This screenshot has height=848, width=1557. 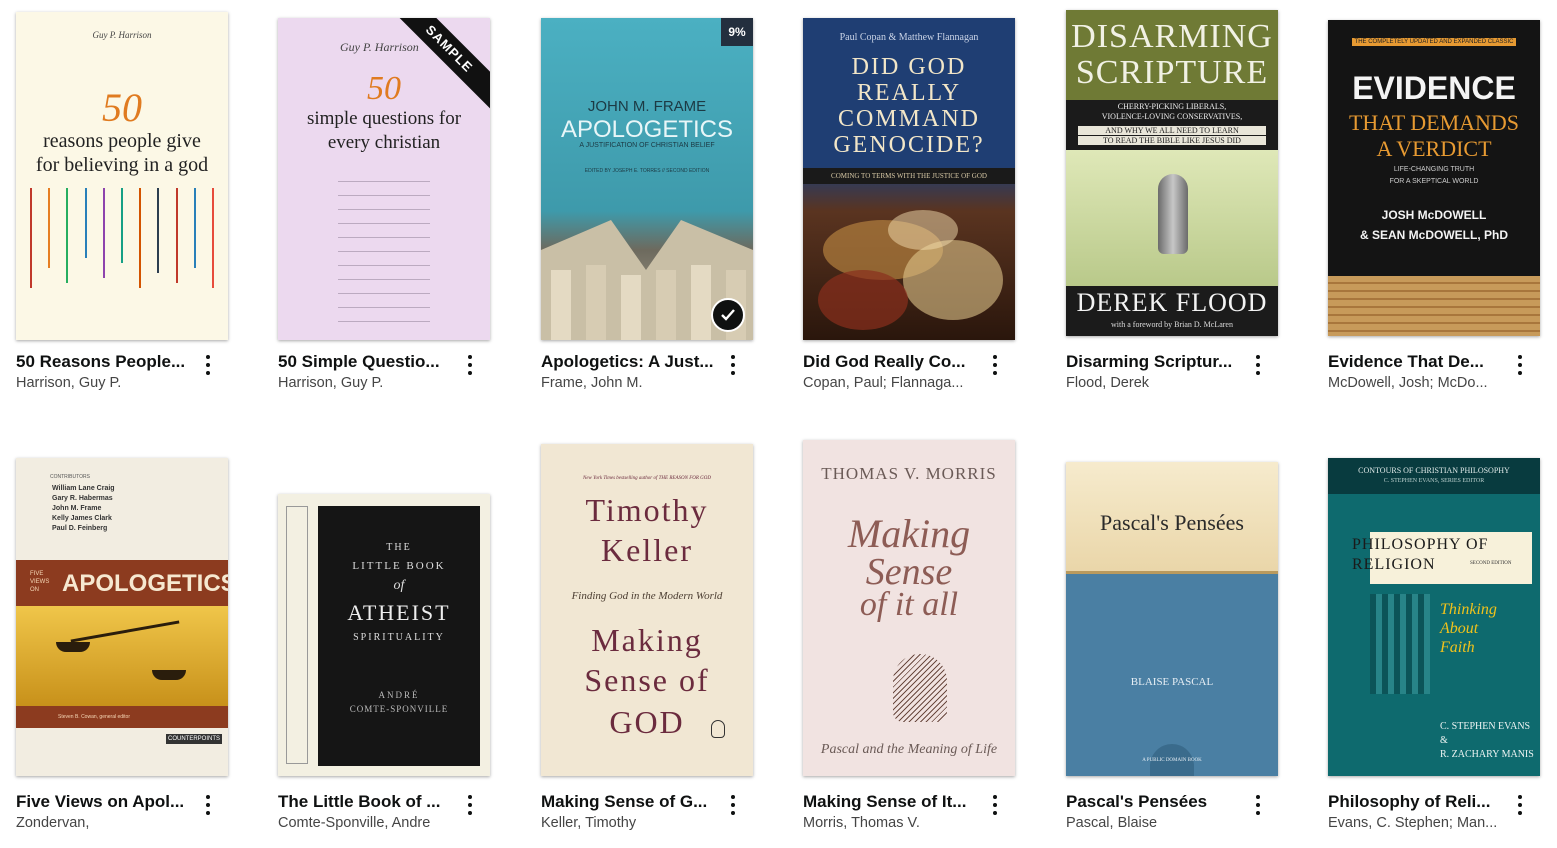 What do you see at coordinates (399, 547) in the screenshot?
I see `cover-title: THE` at bounding box center [399, 547].